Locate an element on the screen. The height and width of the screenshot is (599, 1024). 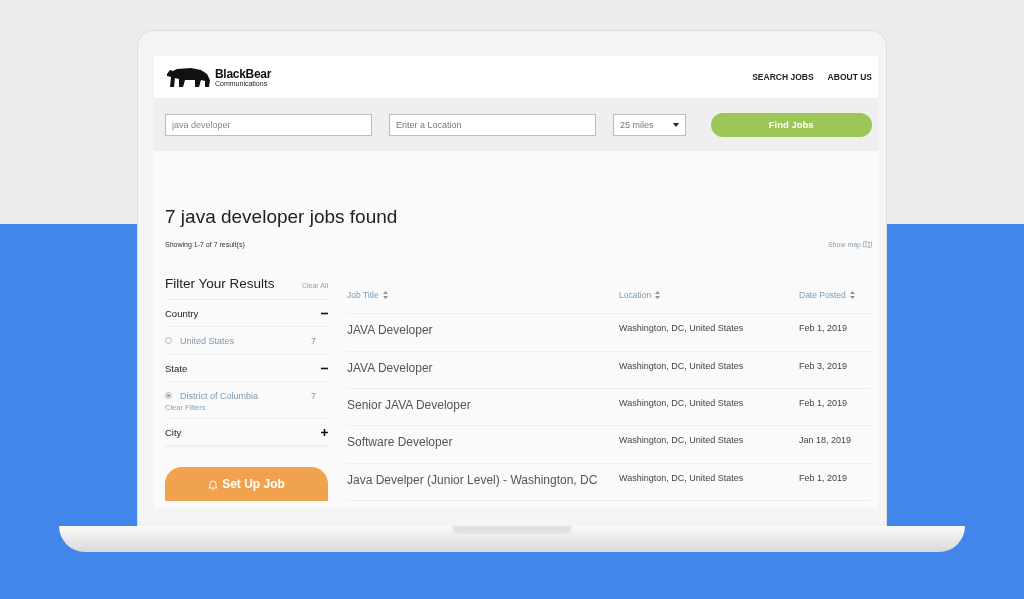
job-title-link: Java Develper (Junior Level) - Washington, DC is located at coordinates (472, 479).